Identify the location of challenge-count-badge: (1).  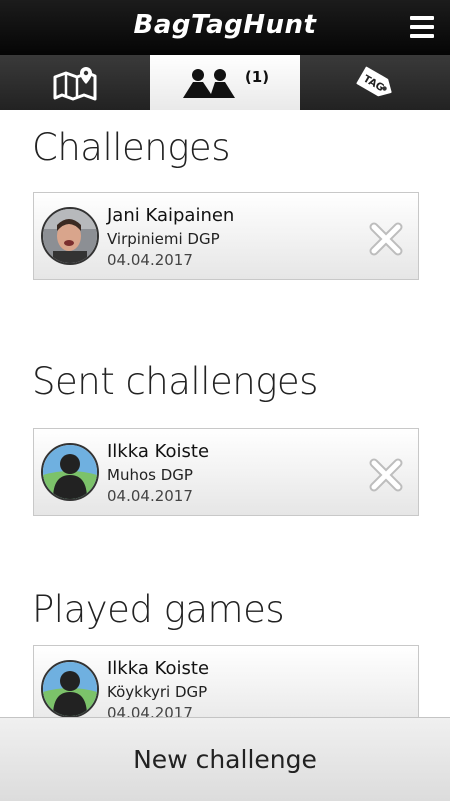
(257, 76).